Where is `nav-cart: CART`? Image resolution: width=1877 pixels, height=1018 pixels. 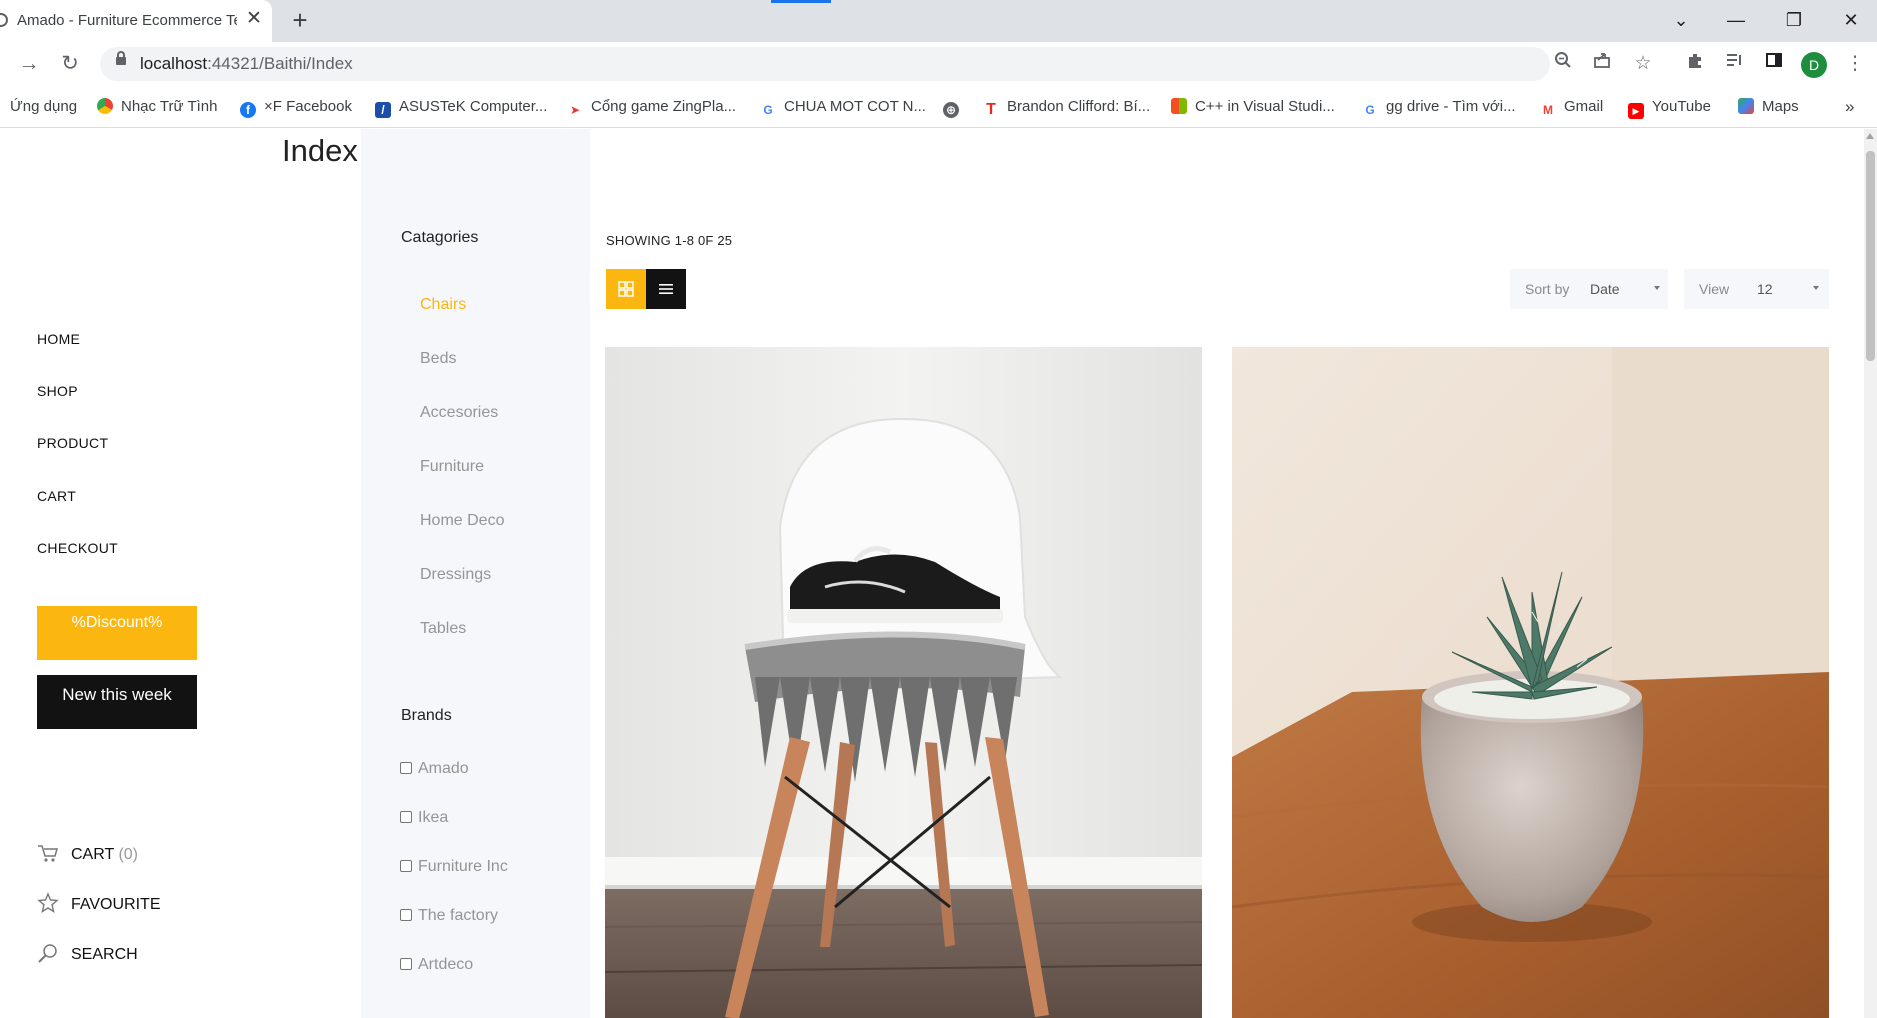 nav-cart: CART is located at coordinates (56, 496).